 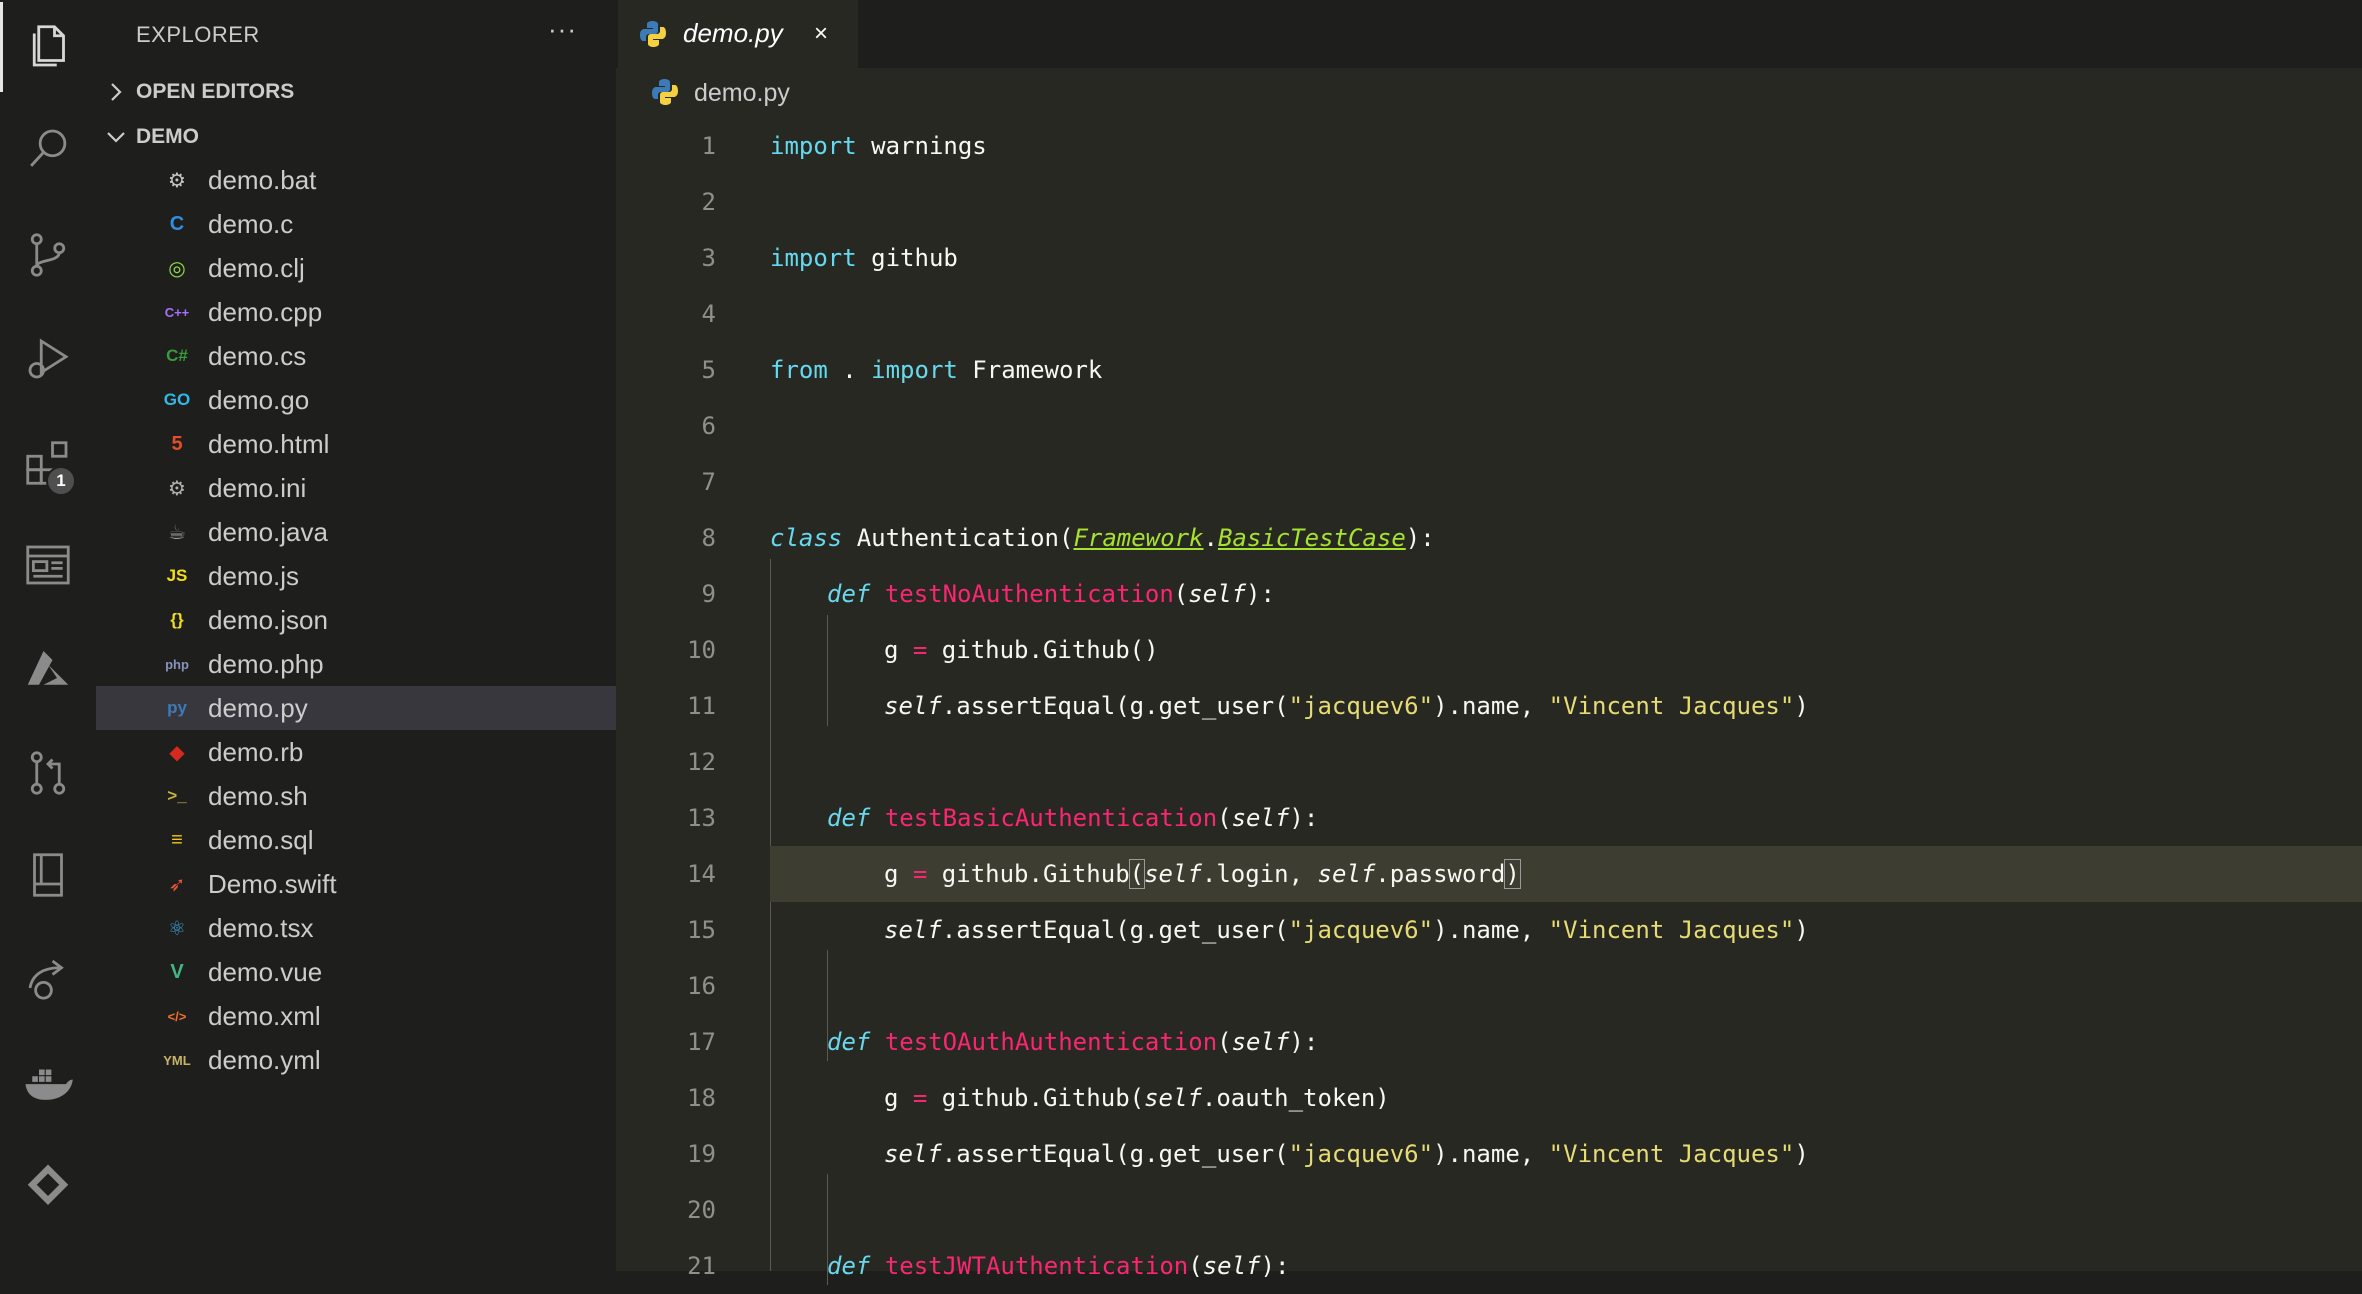 What do you see at coordinates (48, 359) in the screenshot?
I see `run-debug-icon` at bounding box center [48, 359].